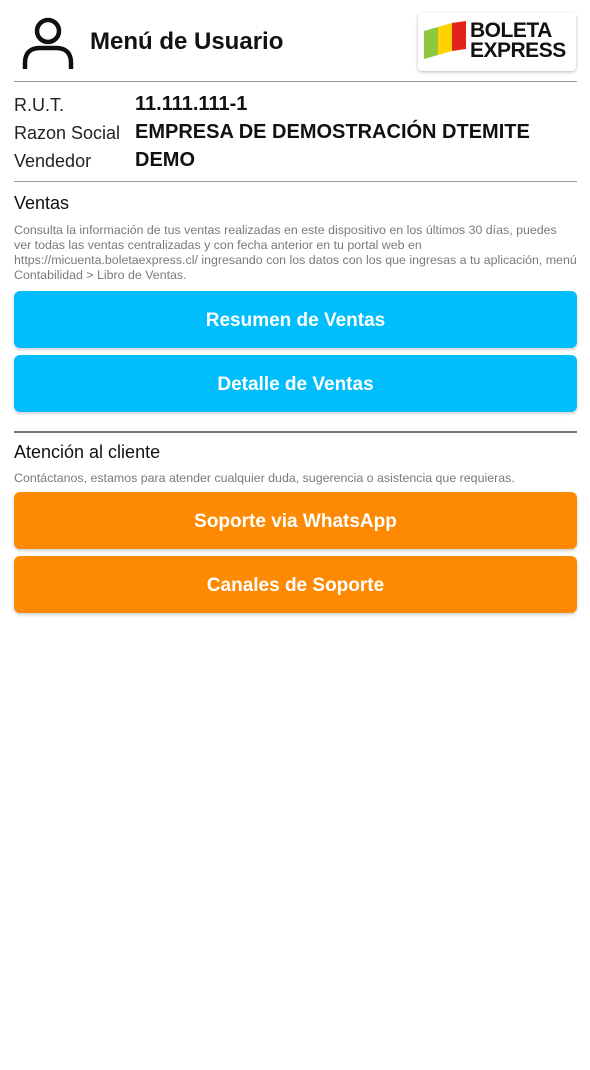 This screenshot has width=590, height=1070. What do you see at coordinates (295, 383) in the screenshot?
I see `detalle-ventas-button: Detalle de Ventas` at bounding box center [295, 383].